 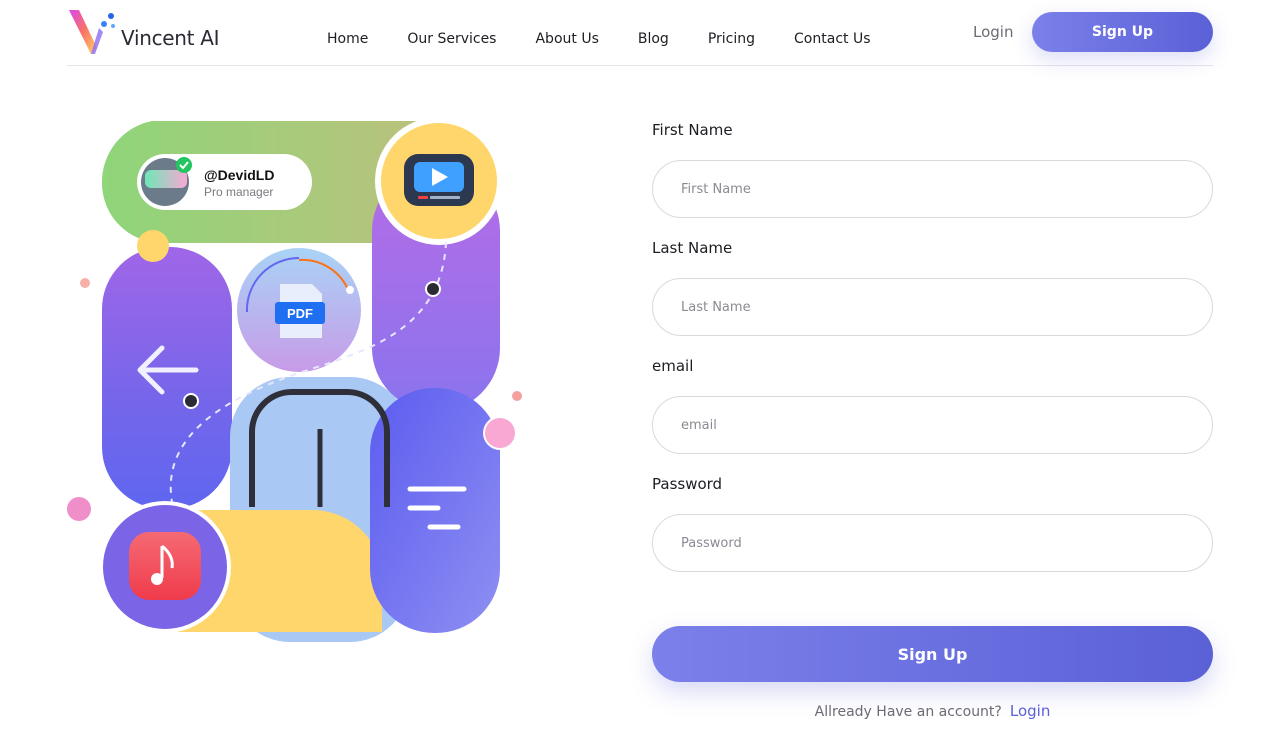 What do you see at coordinates (1122, 32) in the screenshot?
I see `header-signup-button: Sign Up` at bounding box center [1122, 32].